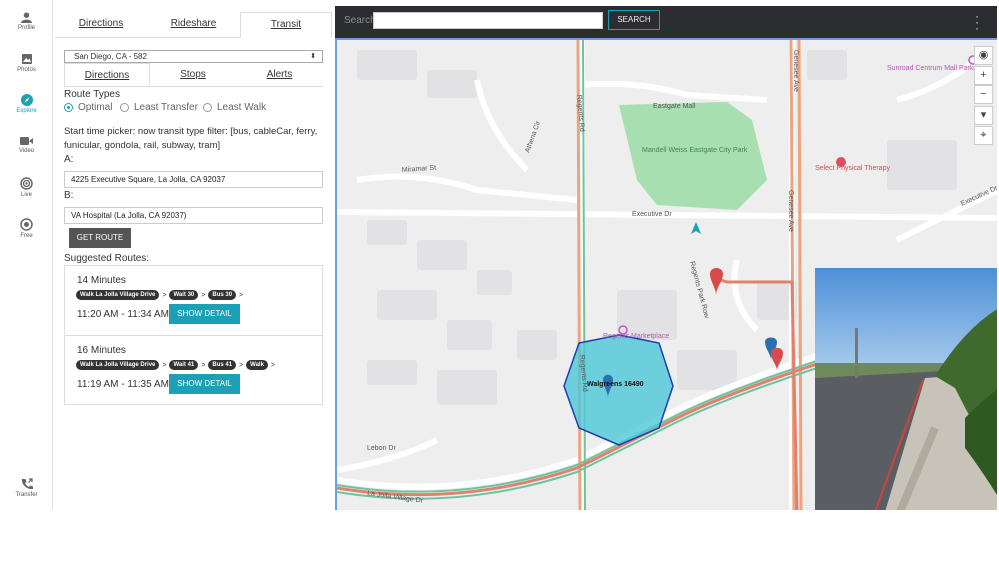 The height and width of the screenshot is (562, 999). I want to click on radio-least-transfer-label: Least Transfer, so click(166, 107).